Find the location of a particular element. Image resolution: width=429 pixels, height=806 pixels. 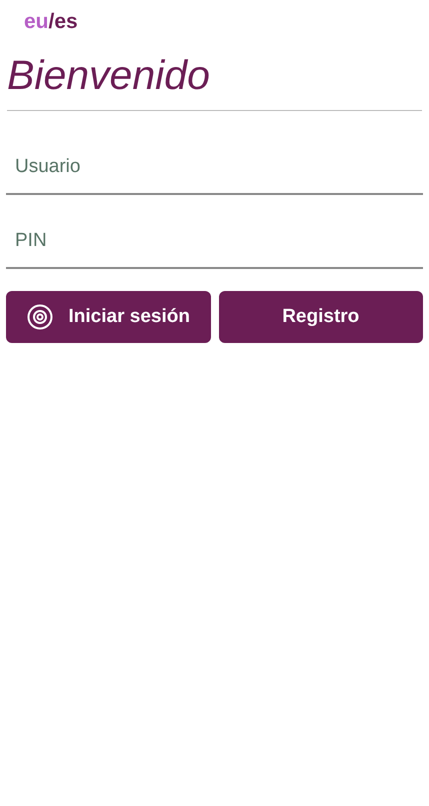

input-field: Usuario is located at coordinates (214, 168).